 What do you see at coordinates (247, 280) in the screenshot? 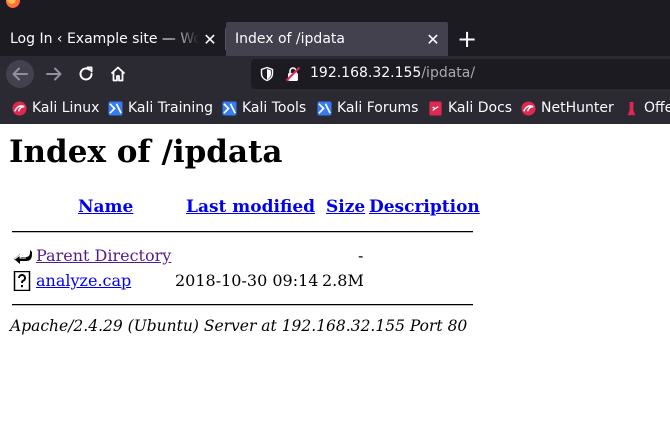
I see `modified-cell: 2018-10-30 09:14` at bounding box center [247, 280].